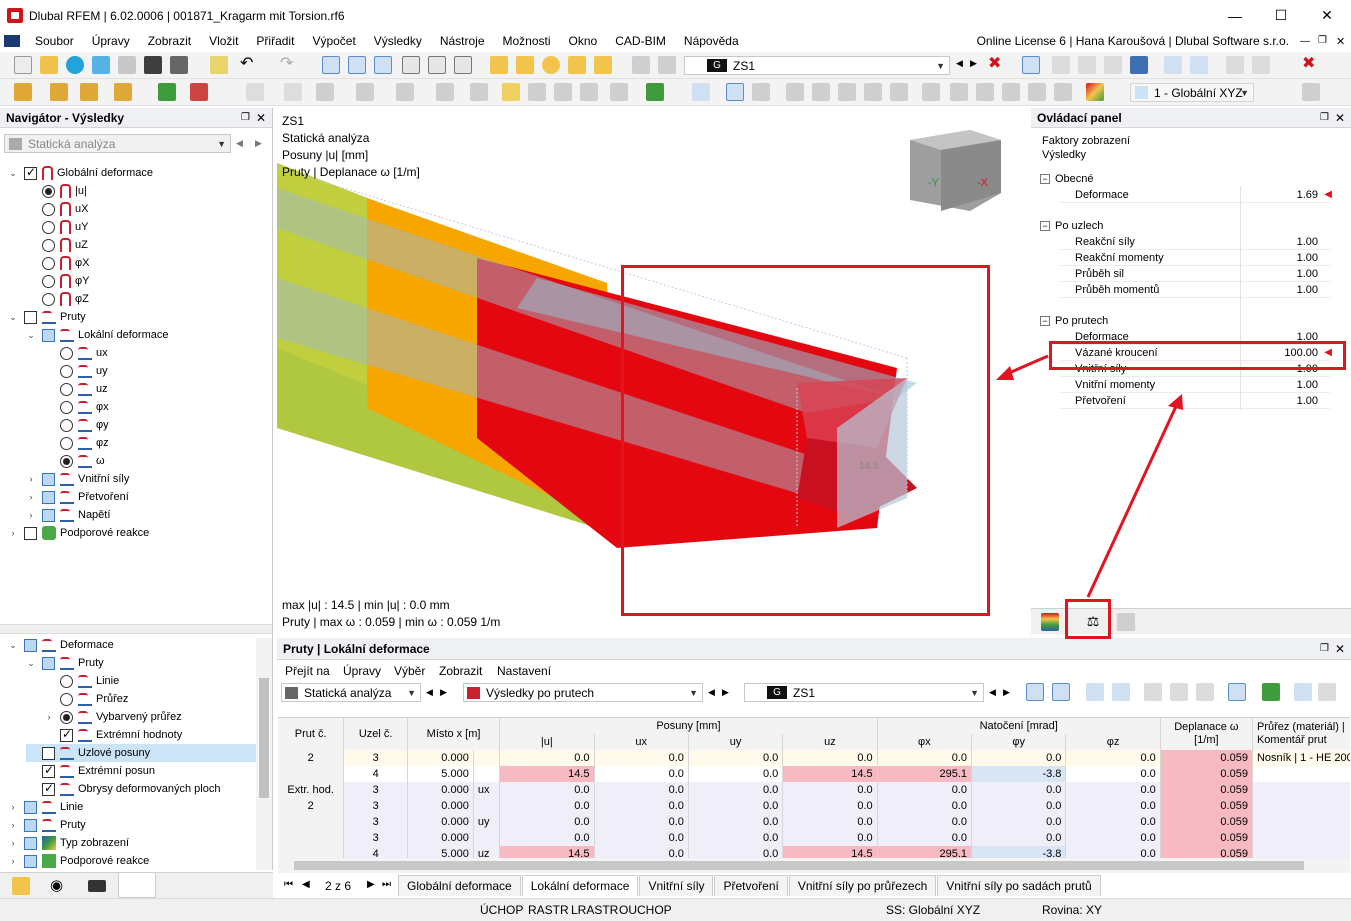 The width and height of the screenshot is (1351, 921). Describe the element at coordinates (1311, 92) in the screenshot. I see `view-settings-icon` at that location.